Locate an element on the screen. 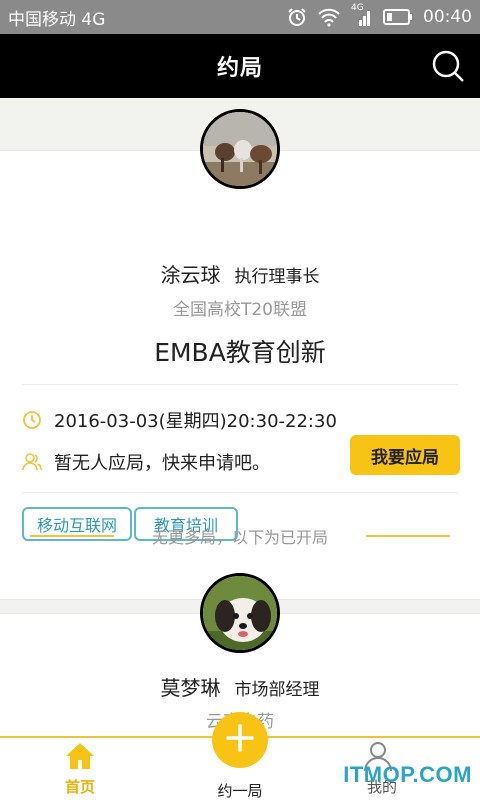 The image size is (480, 800). network-type-label: 4G is located at coordinates (357, 8).